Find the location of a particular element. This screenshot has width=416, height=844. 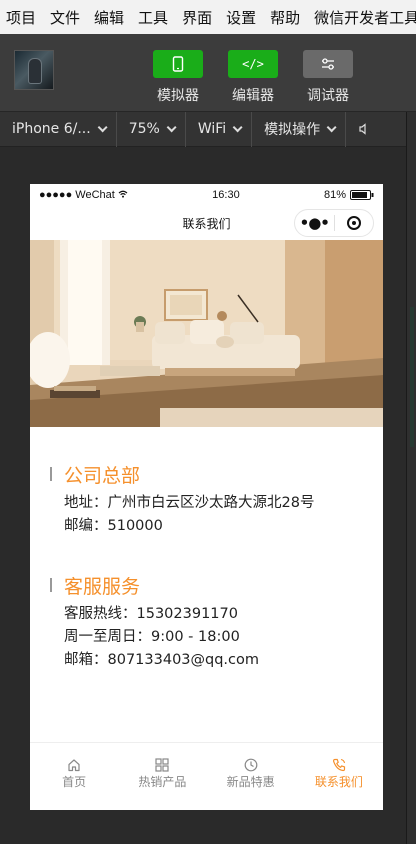

headquarters-section: 公司总部 地址：广州市白云区沙太路大源北28号 邮编：510000 is located at coordinates (206, 499).